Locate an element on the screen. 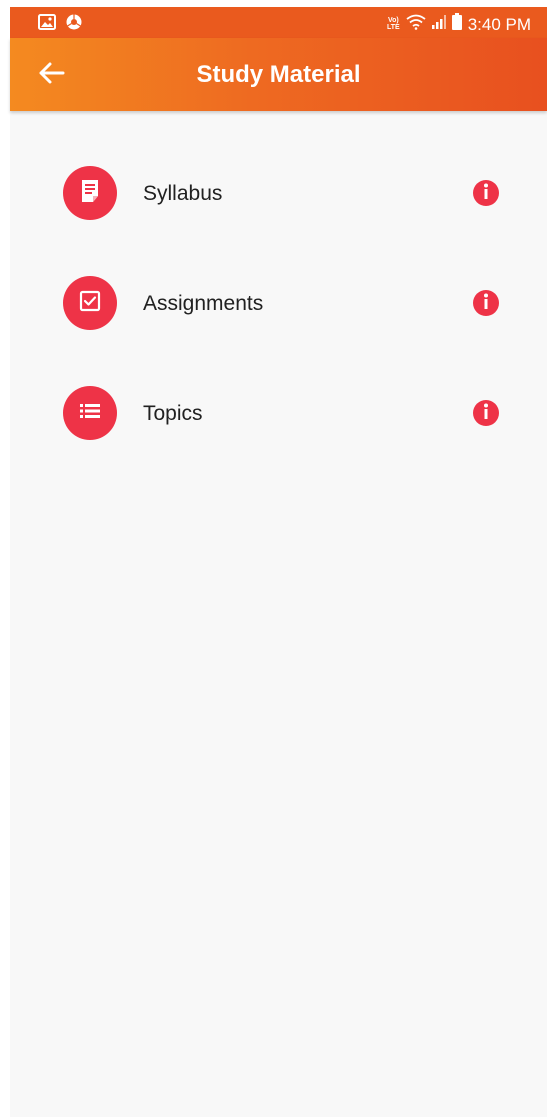  checkbox-icon is located at coordinates (90, 303).